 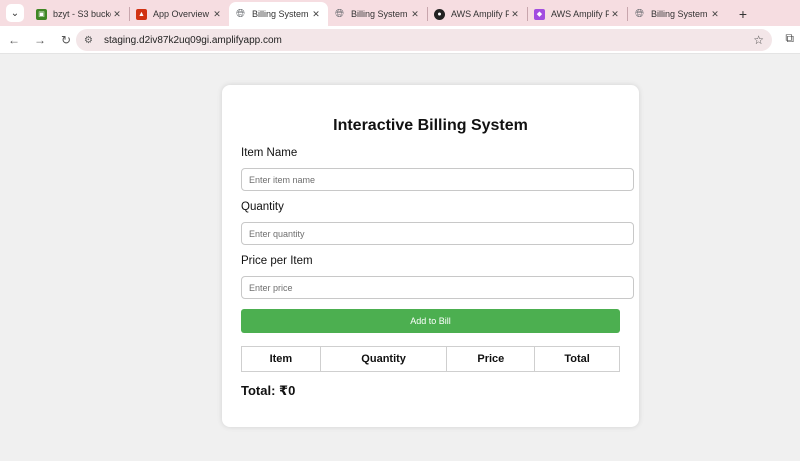 I want to click on cube-icon: ◆, so click(x=539, y=14).